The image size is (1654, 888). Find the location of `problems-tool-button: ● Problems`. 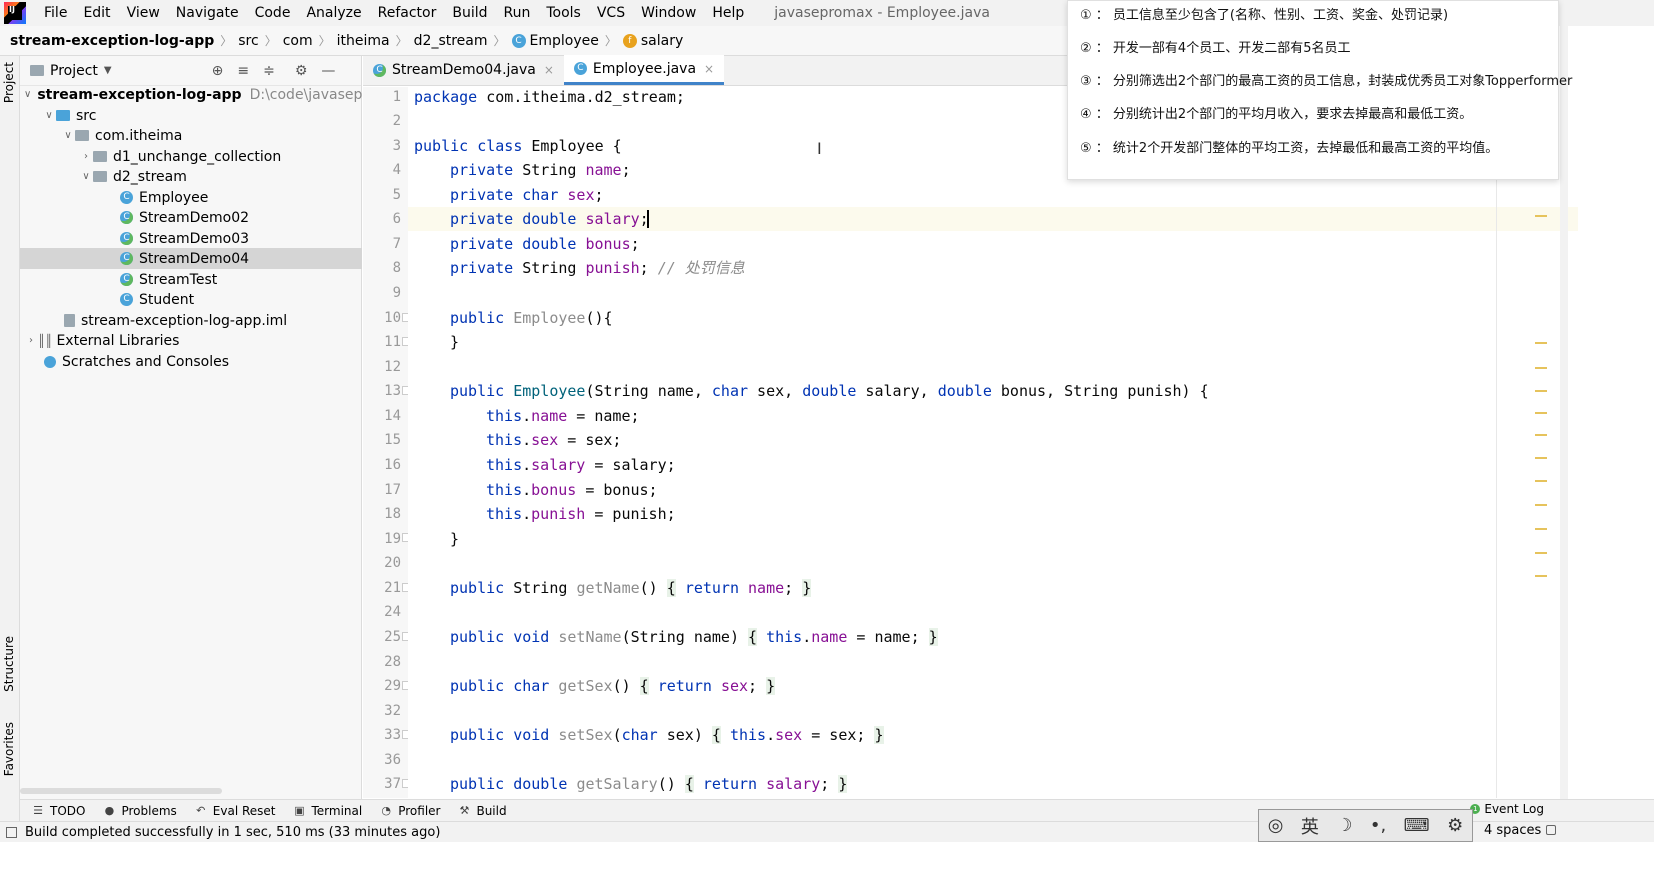

problems-tool-button: ● Problems is located at coordinates (140, 810).